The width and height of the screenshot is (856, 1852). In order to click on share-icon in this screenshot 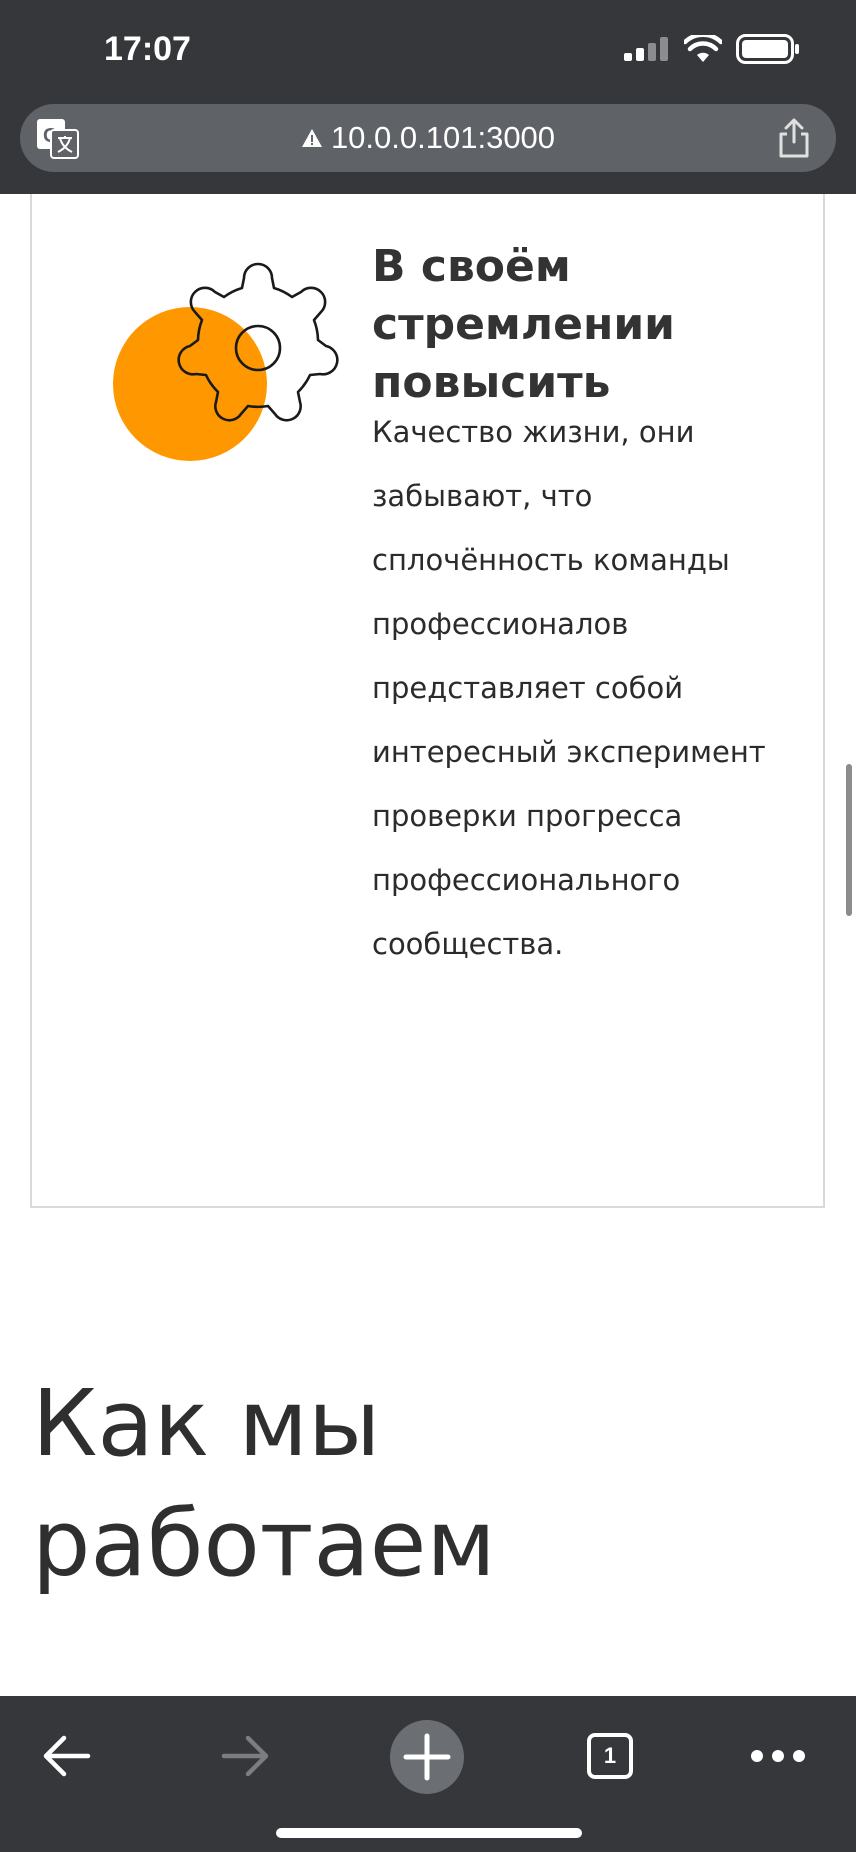, I will do `click(794, 138)`.